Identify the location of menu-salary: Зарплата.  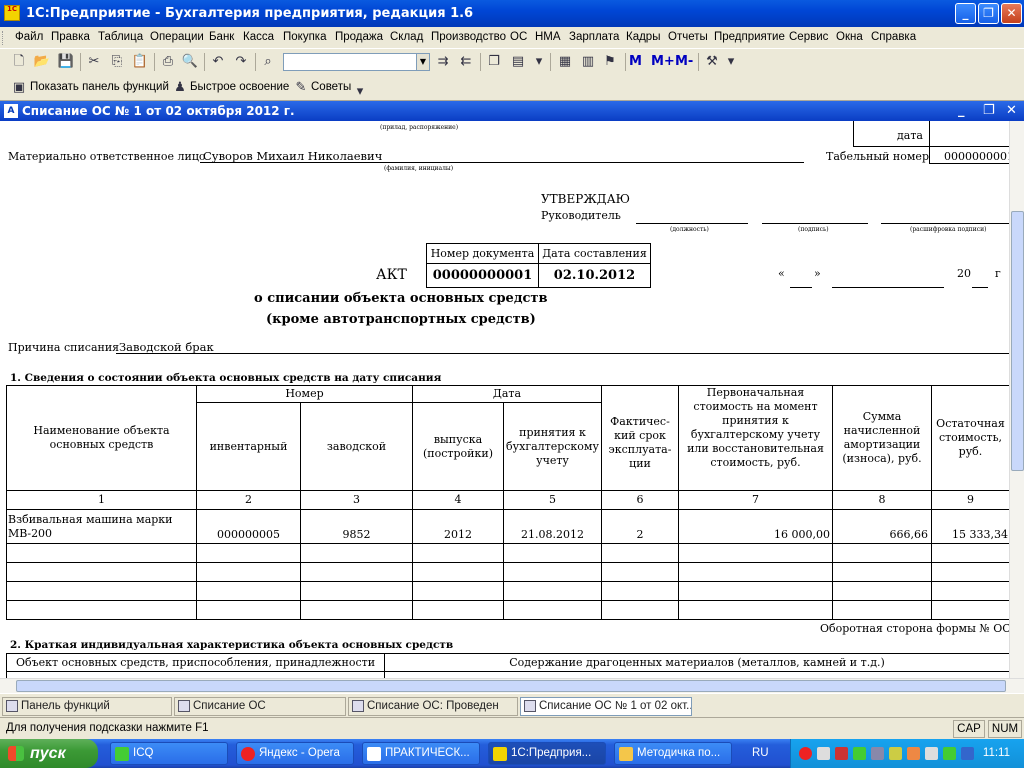
(594, 37).